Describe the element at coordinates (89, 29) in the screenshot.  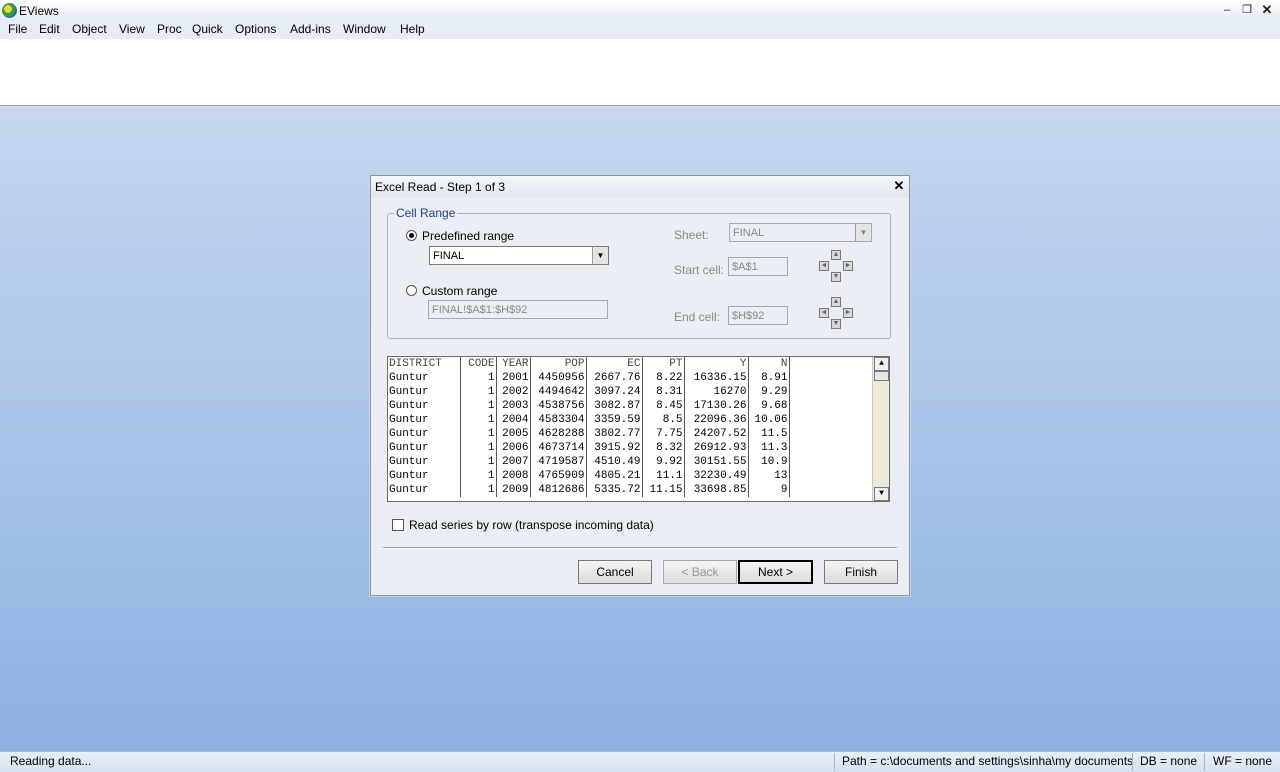
I see `menu-object: Object` at that location.